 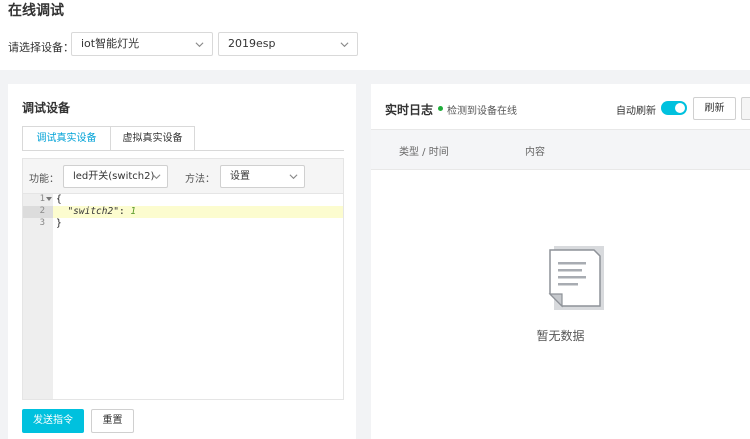 I want to click on gutter-active-line, so click(x=38, y=212).